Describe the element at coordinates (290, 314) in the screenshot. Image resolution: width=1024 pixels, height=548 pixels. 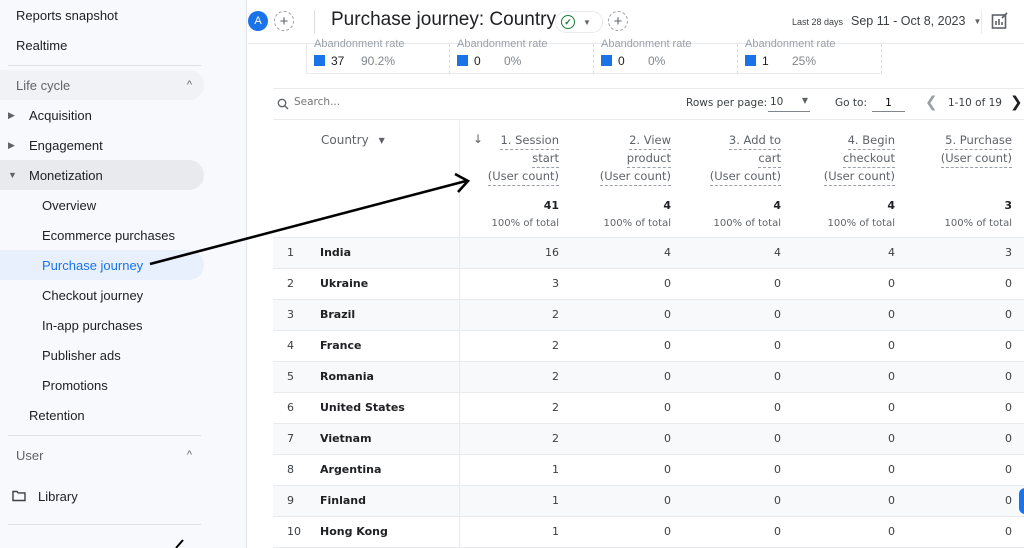
I see `row-index: 3` at that location.